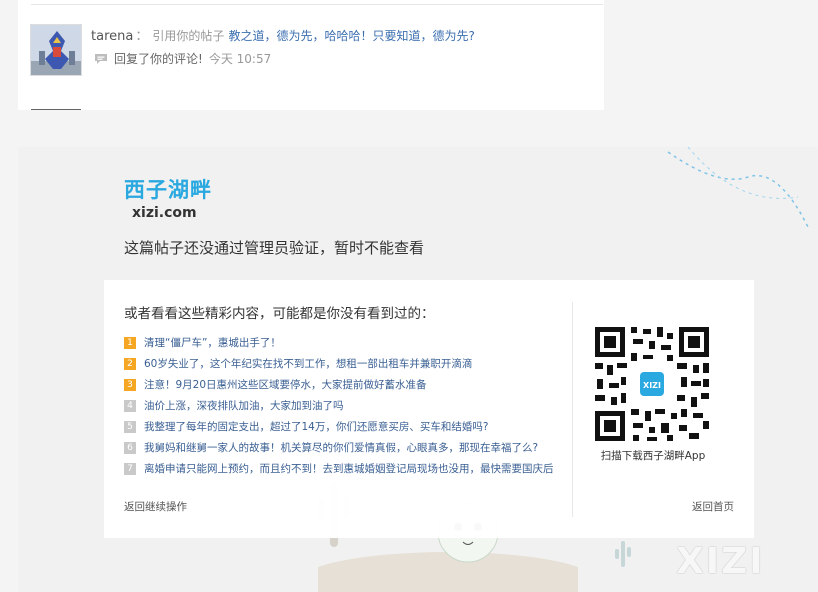 The image size is (818, 592). Describe the element at coordinates (285, 384) in the screenshot. I see `recommendation-link: 注意！9月20日惠州这些区域要停水，大家提前做好蓄水准备` at that location.